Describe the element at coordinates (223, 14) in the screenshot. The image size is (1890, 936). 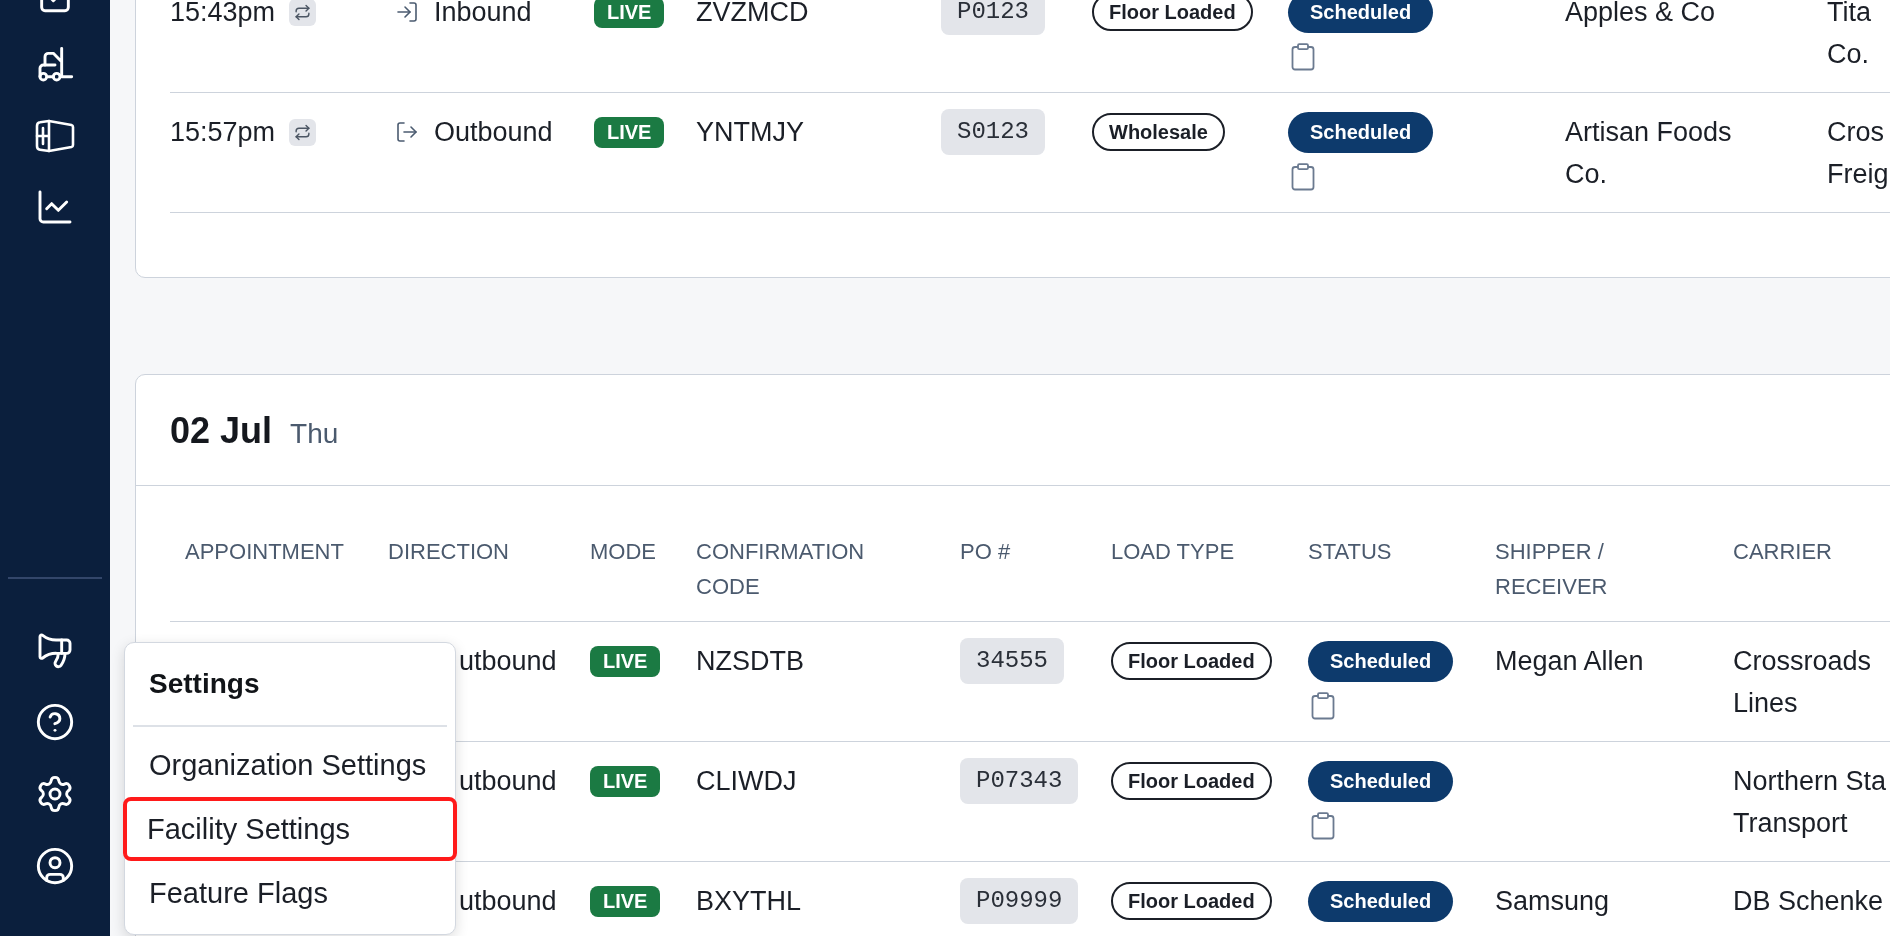
I see `appointment-time: 15:43pm` at that location.